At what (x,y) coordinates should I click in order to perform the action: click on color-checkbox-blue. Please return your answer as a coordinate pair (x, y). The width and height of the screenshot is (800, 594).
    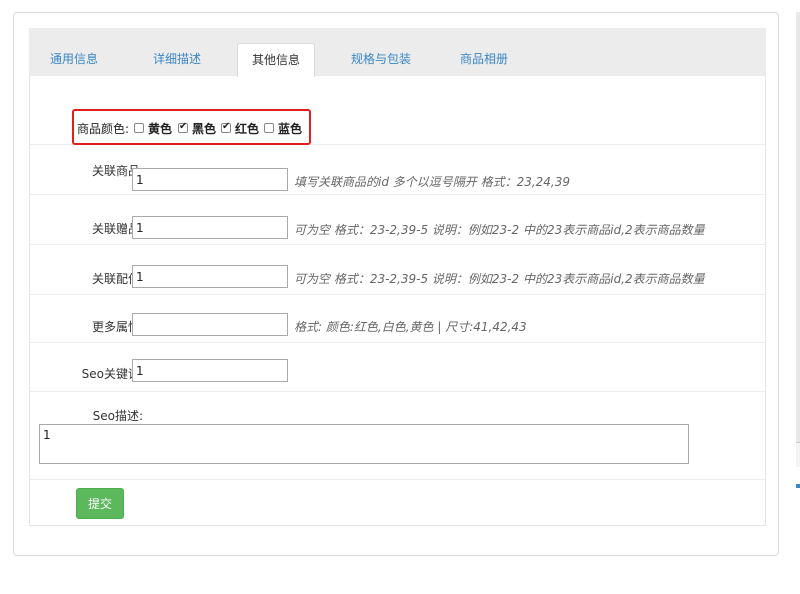
    Looking at the image, I should click on (269, 128).